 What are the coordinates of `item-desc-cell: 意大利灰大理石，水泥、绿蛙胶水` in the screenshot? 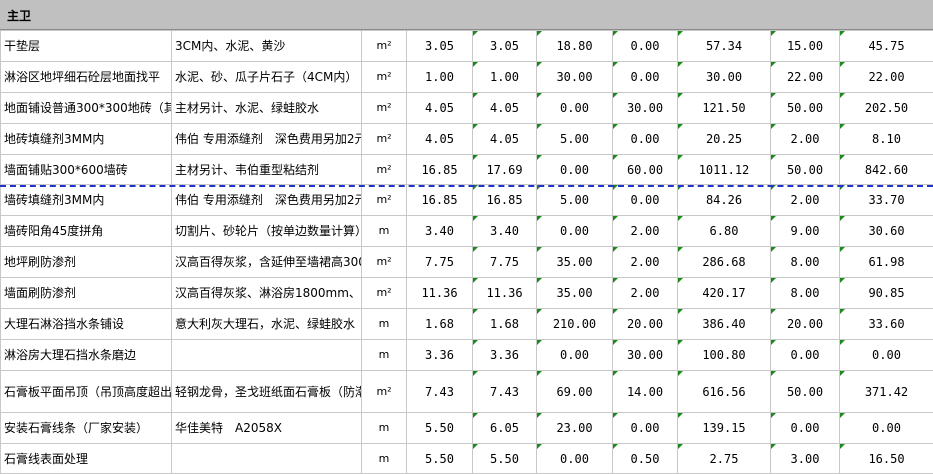 It's located at (266, 324).